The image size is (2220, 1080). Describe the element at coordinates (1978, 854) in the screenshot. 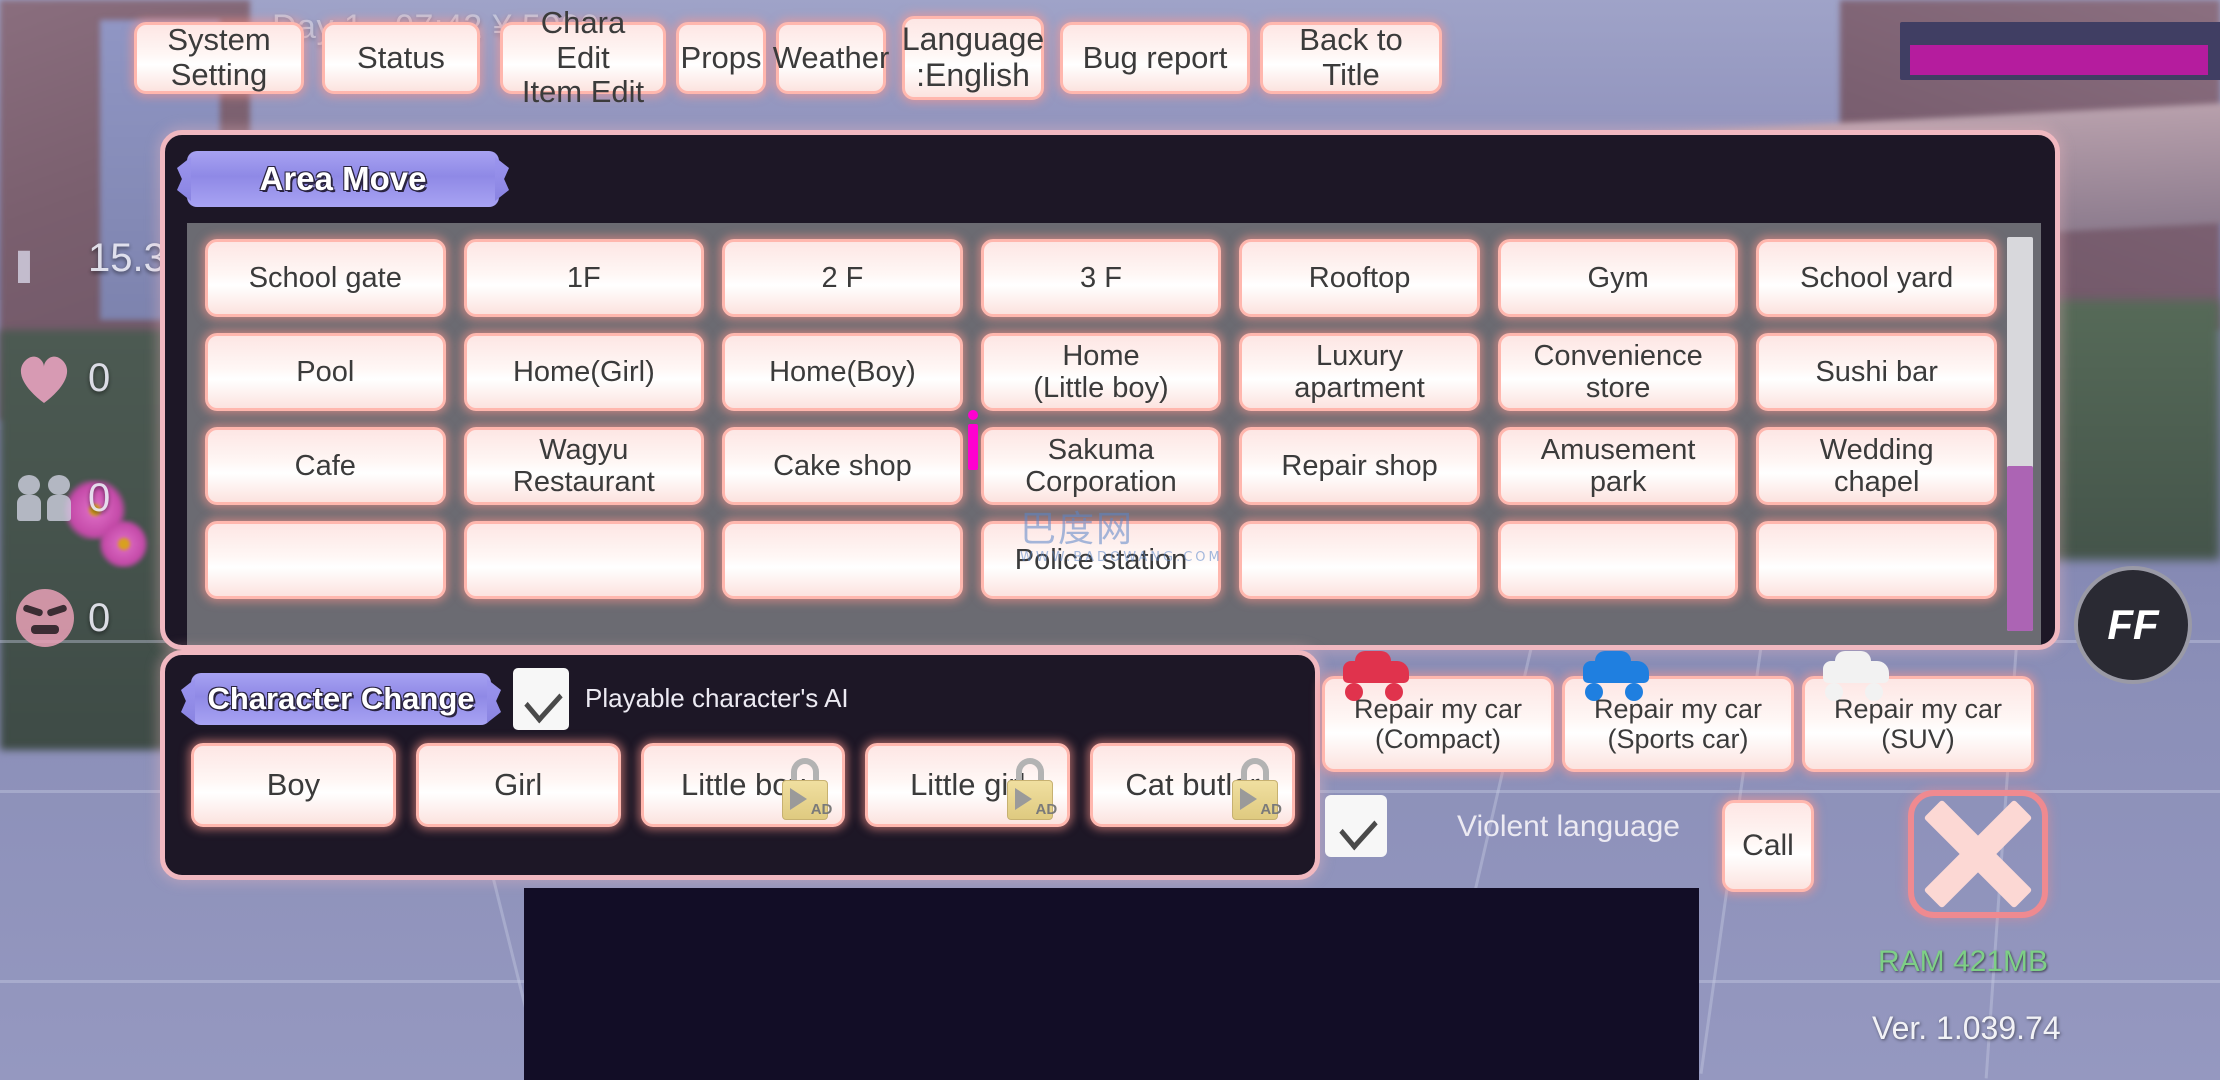

I see `close-x-icon` at that location.